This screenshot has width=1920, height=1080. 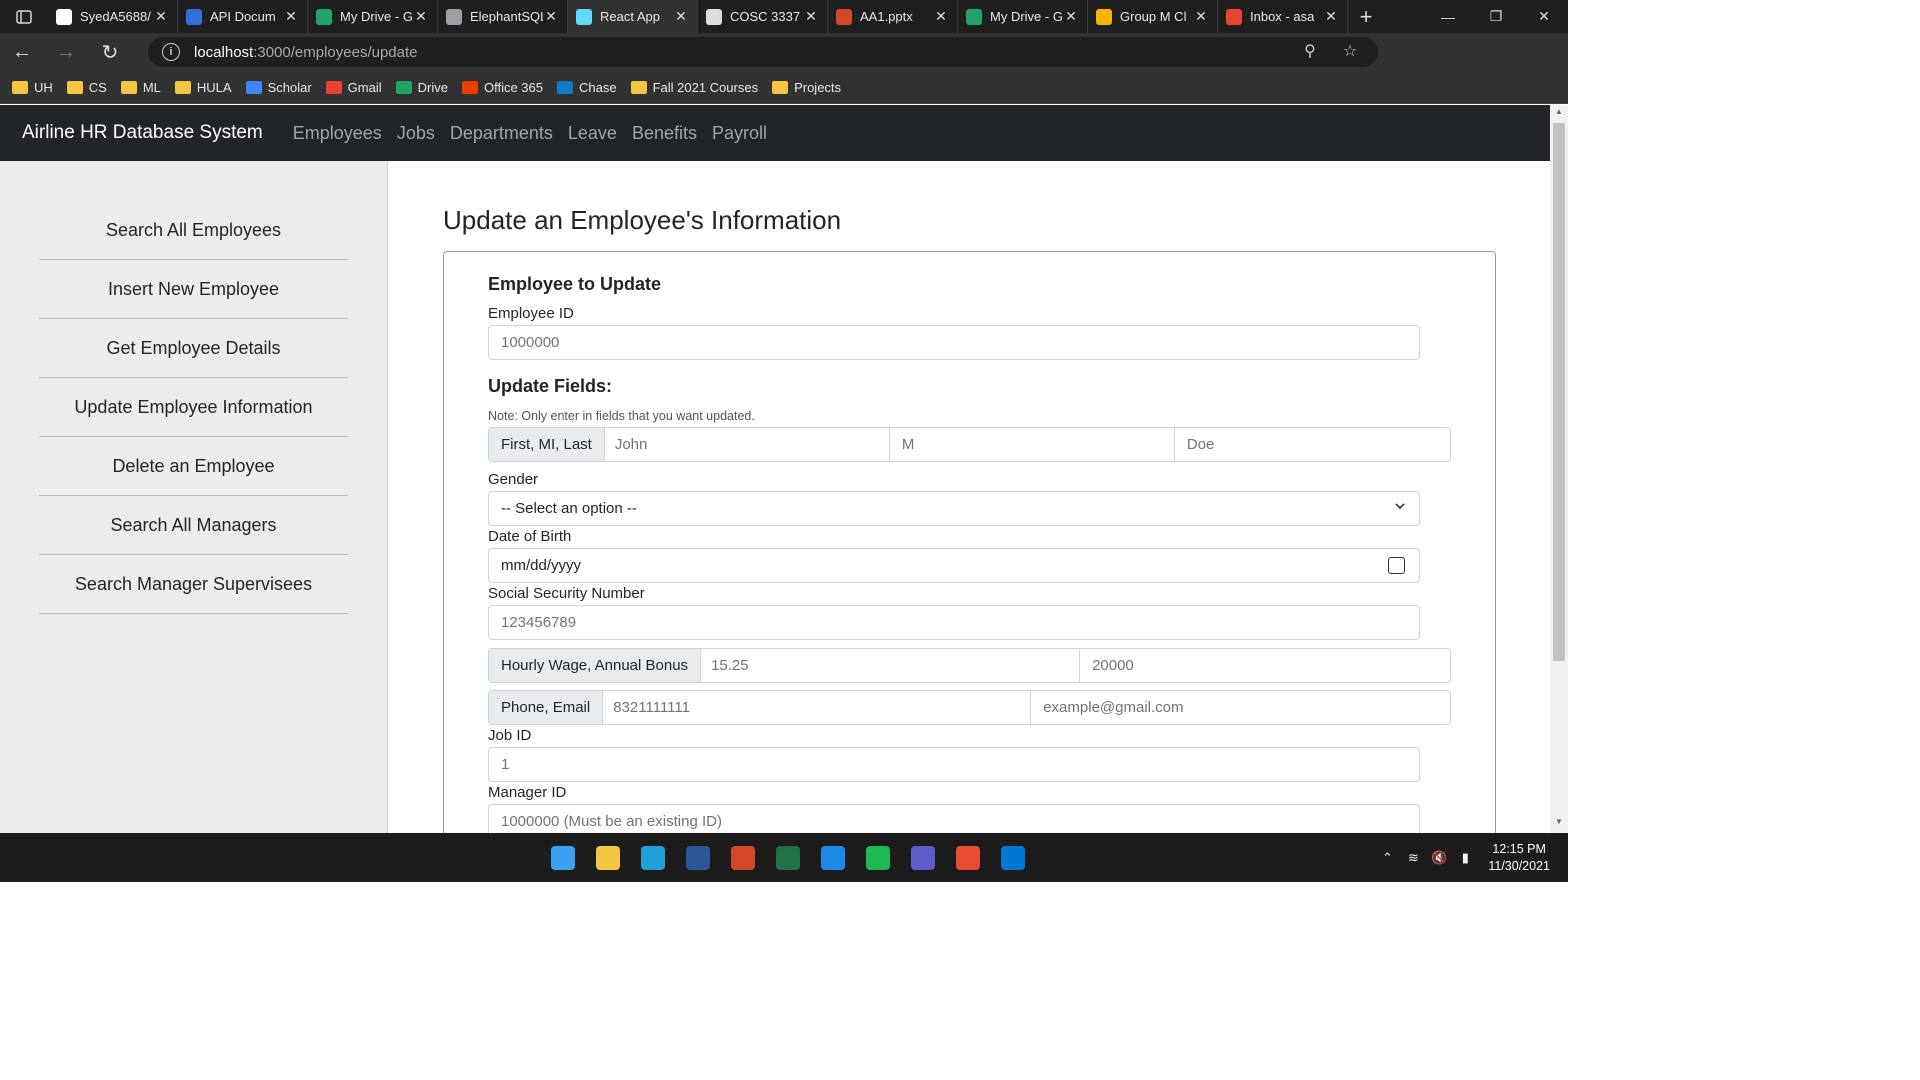 What do you see at coordinates (193, 348) in the screenshot?
I see `sidebar-item-get-employee-details: Get Employee Details` at bounding box center [193, 348].